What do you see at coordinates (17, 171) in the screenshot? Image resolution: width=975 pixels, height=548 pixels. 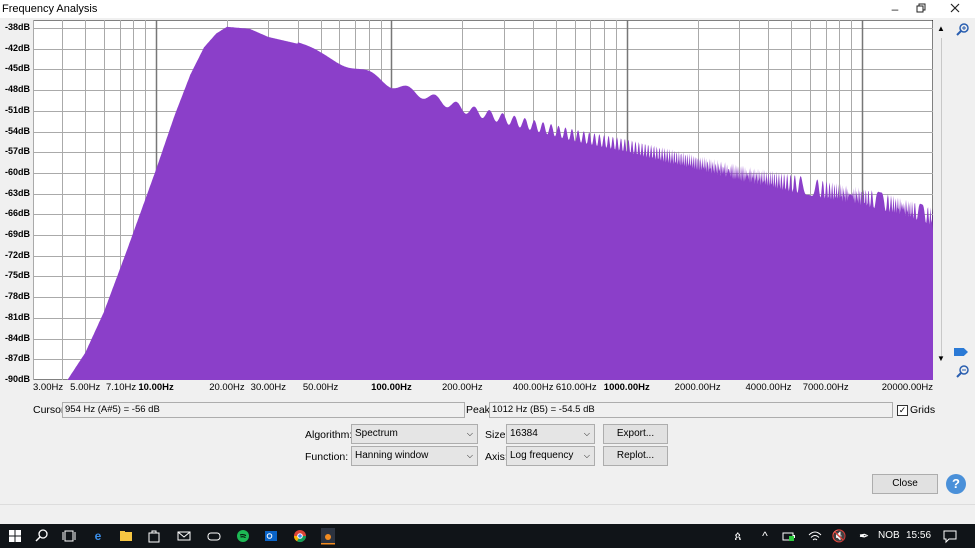 I see `y-tick-label: -60dB` at bounding box center [17, 171].